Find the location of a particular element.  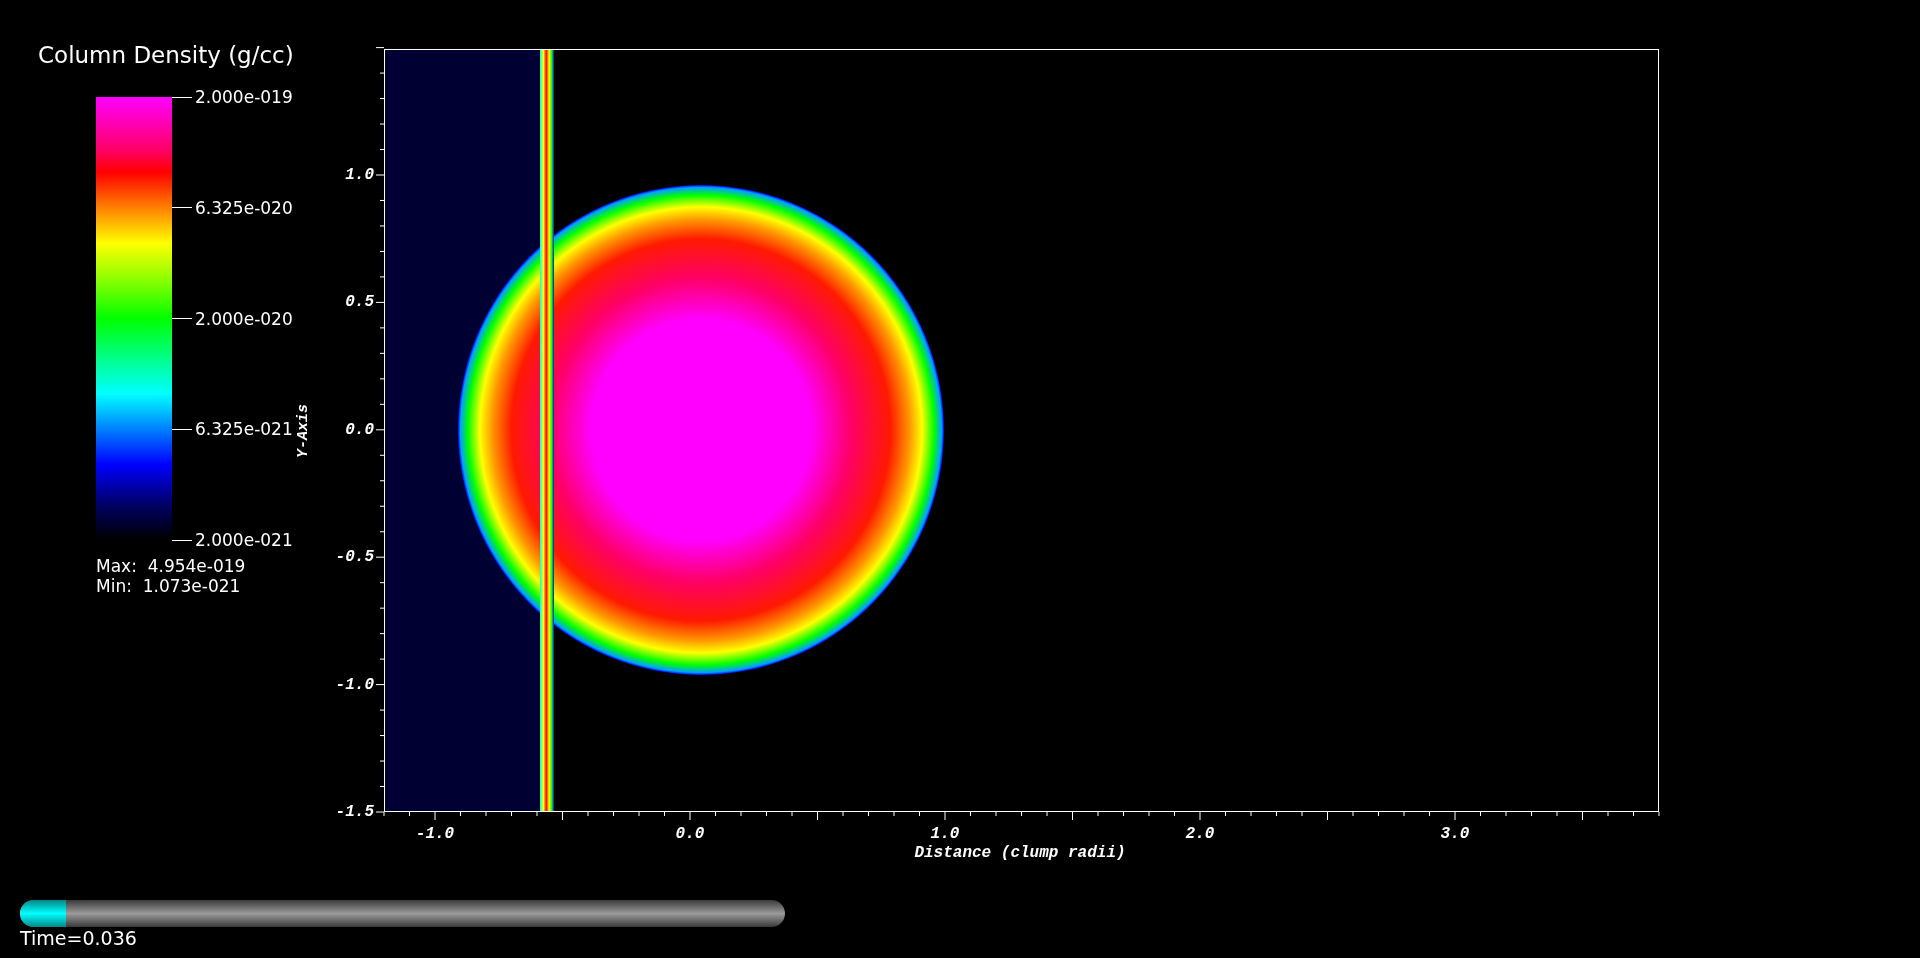

y-tick-label: 0.0 is located at coordinates (359, 429).